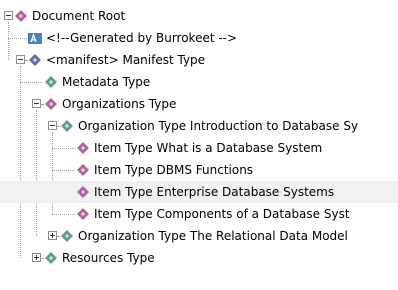  What do you see at coordinates (199, 82) in the screenshot?
I see `tree-item: Metadata Type` at bounding box center [199, 82].